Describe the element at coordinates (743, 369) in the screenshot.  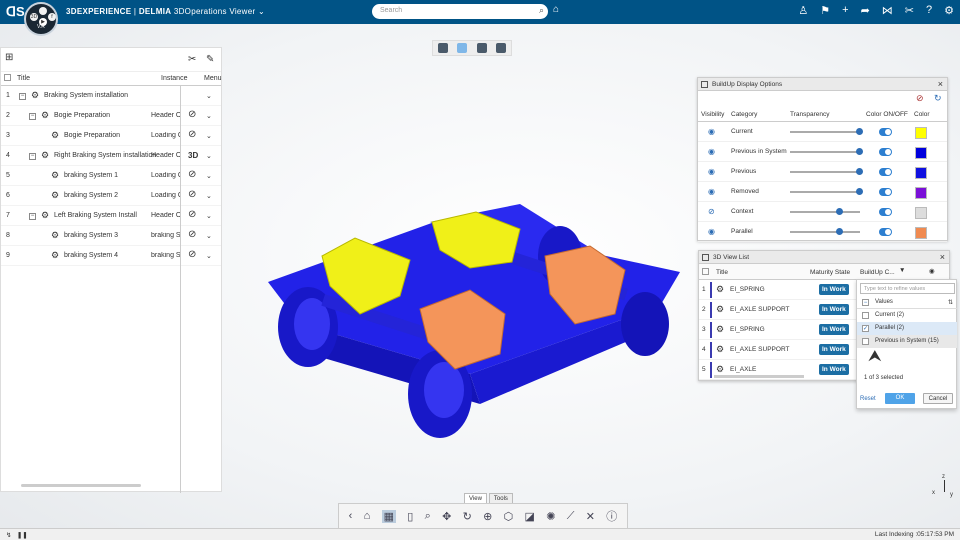
I see `row-title: EI_AXLE` at that location.